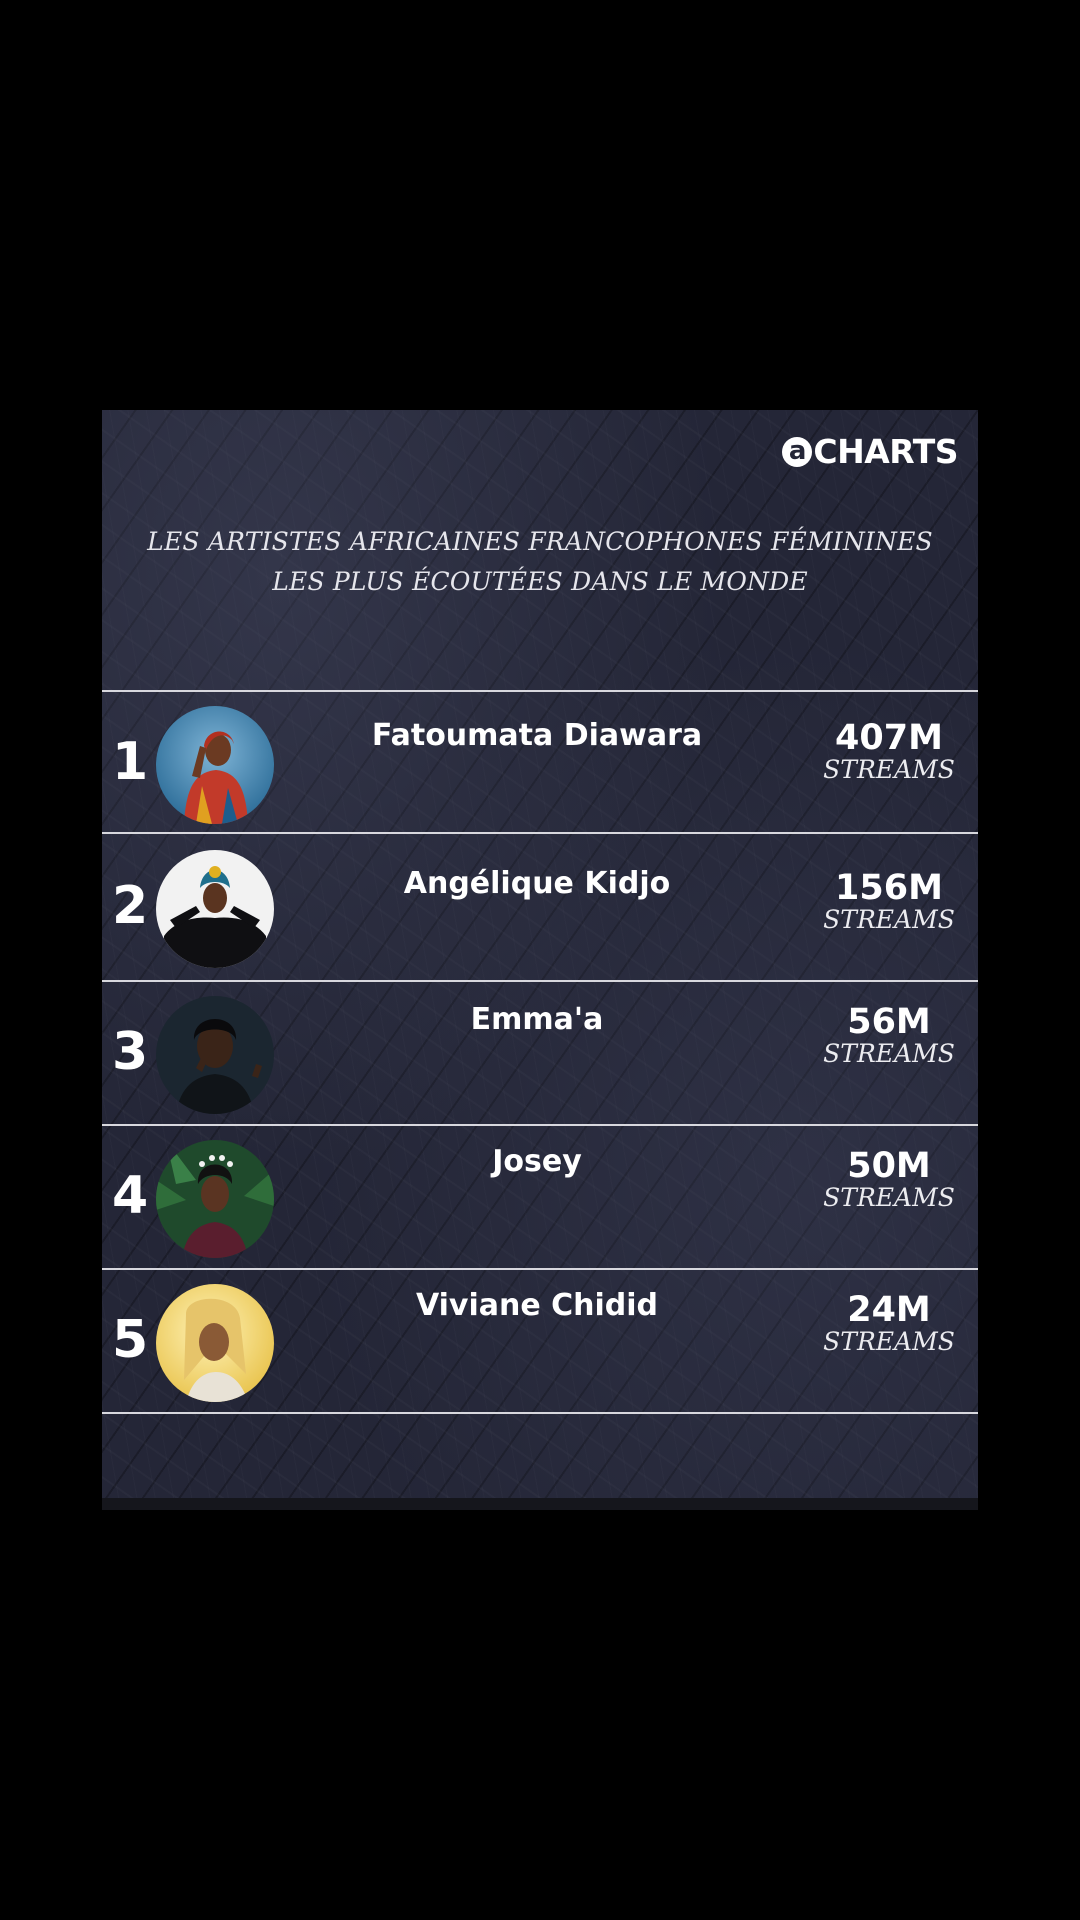 Image resolution: width=1080 pixels, height=1920 pixels. I want to click on stream-count-value: 24M, so click(889, 1310).